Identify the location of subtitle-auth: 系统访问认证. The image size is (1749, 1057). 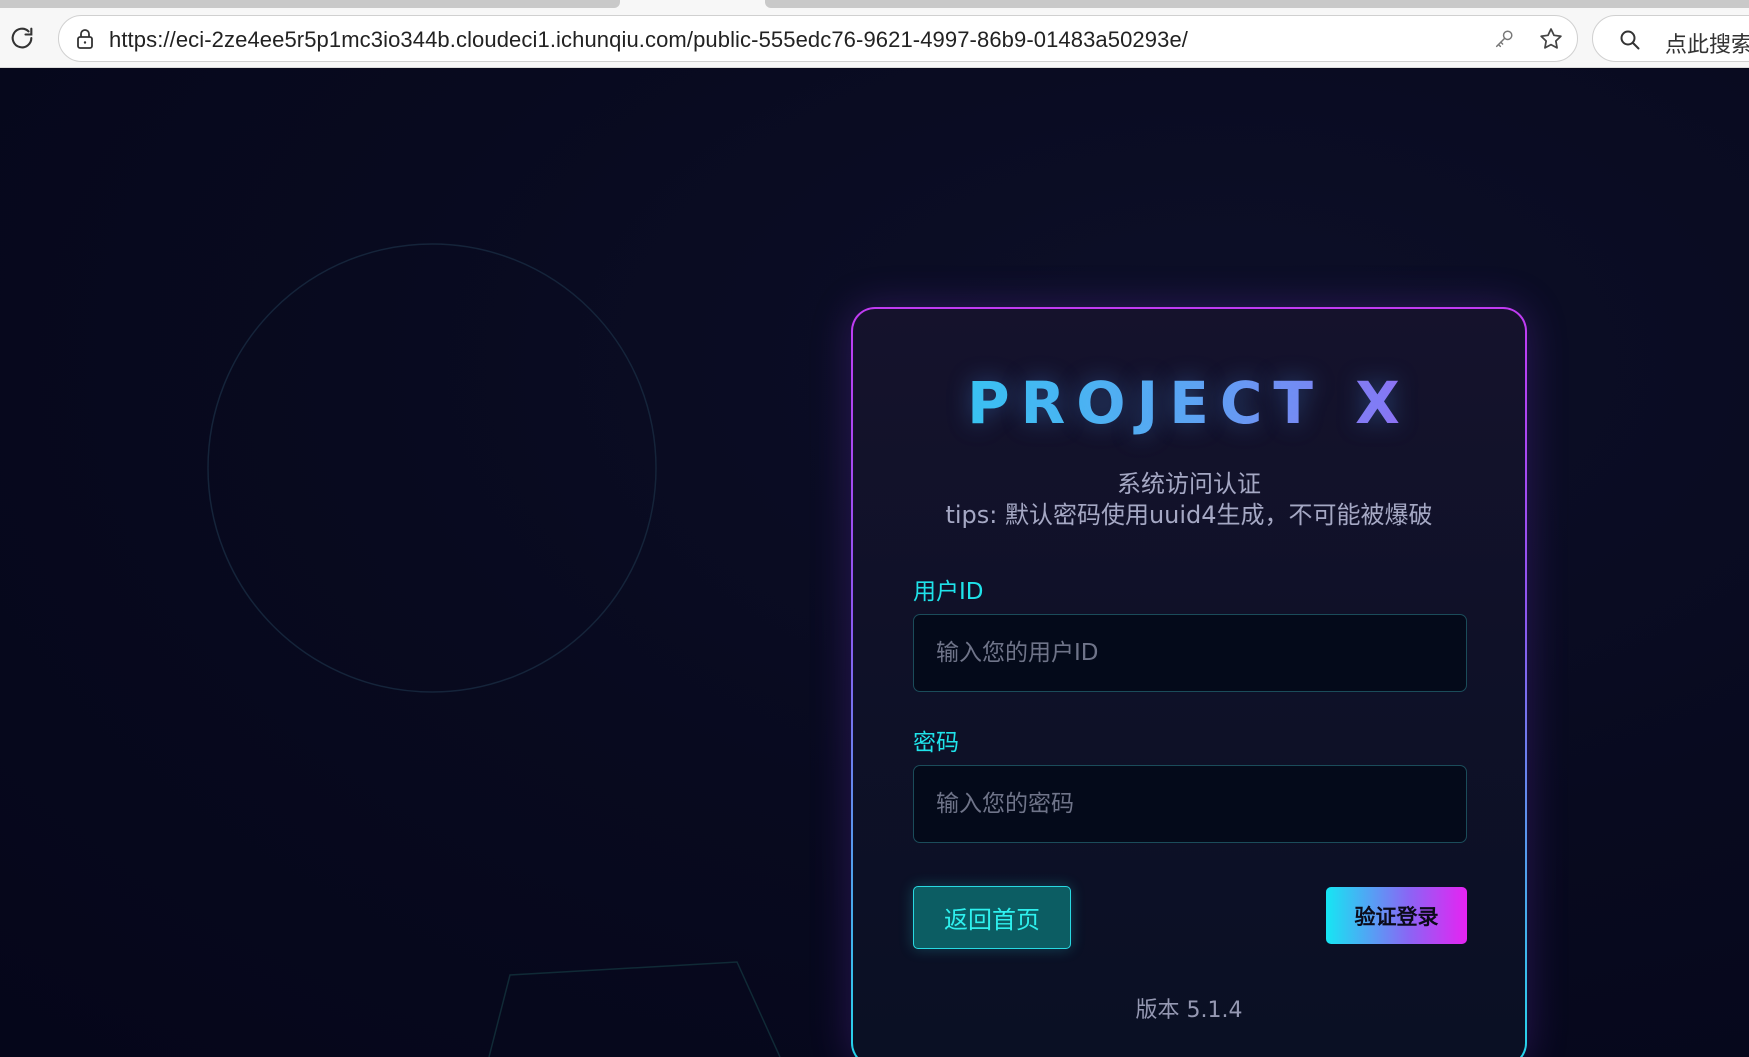
(1189, 484).